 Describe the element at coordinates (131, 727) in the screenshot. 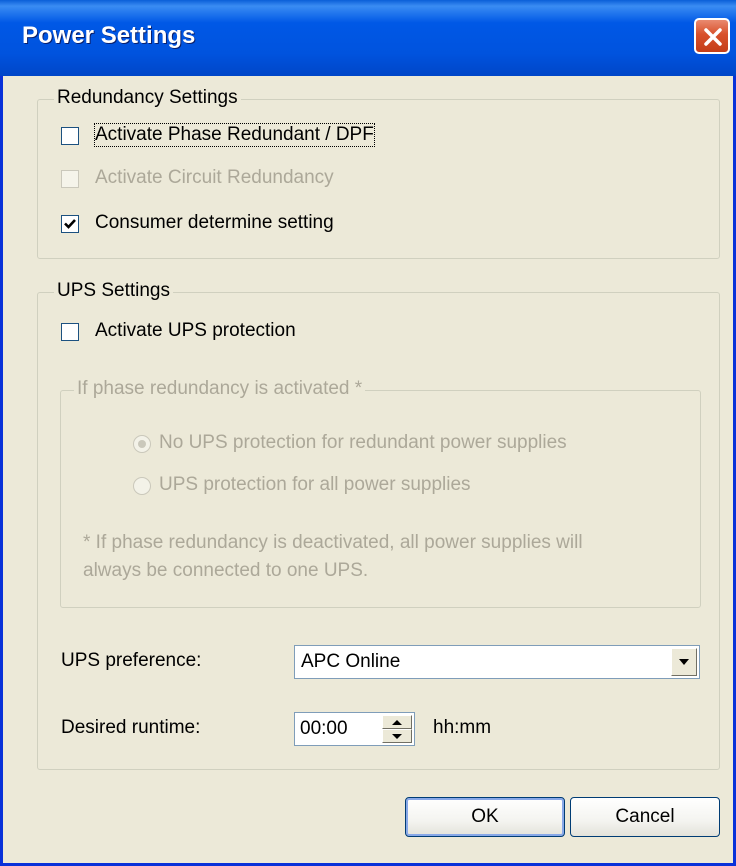

I see `desired-runtime-label: Desired runtime:` at that location.